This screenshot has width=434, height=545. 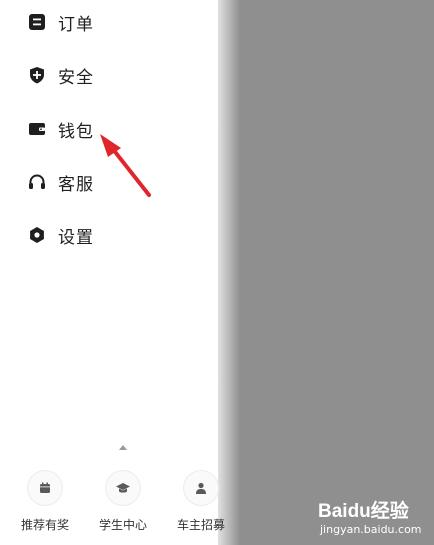 I want to click on watermark-url: jingyan.baidu.com, so click(x=371, y=529).